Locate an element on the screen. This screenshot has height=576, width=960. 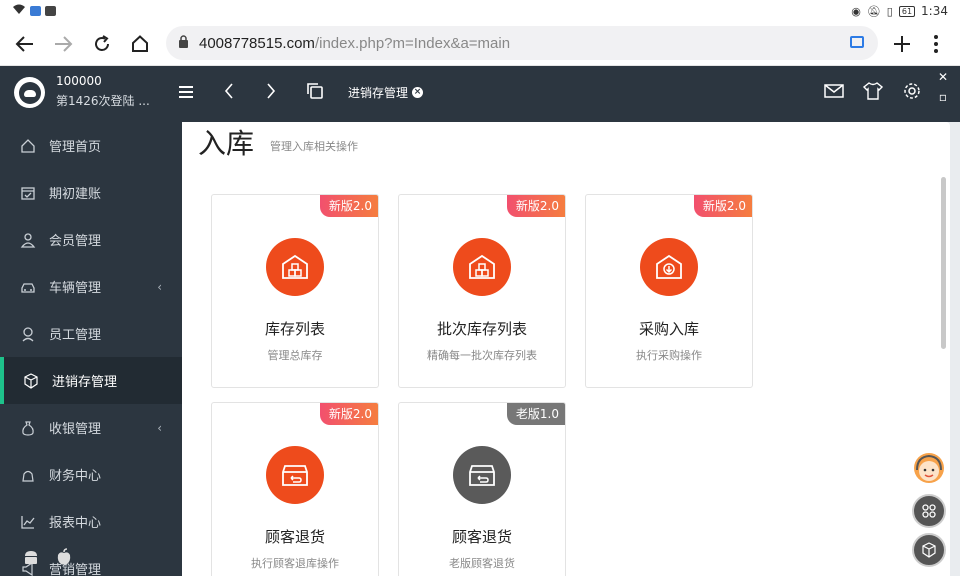
calendar-check-icon is located at coordinates (28, 193).